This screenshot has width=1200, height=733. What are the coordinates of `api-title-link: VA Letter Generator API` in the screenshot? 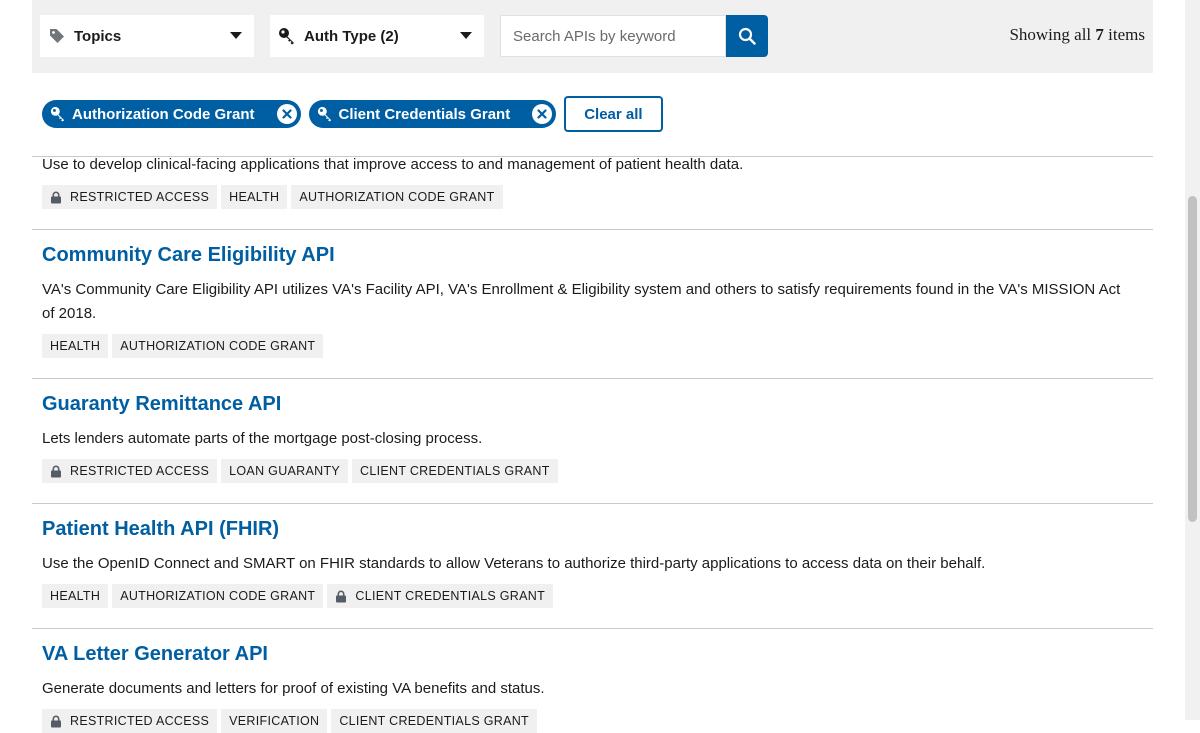 It's located at (155, 654).